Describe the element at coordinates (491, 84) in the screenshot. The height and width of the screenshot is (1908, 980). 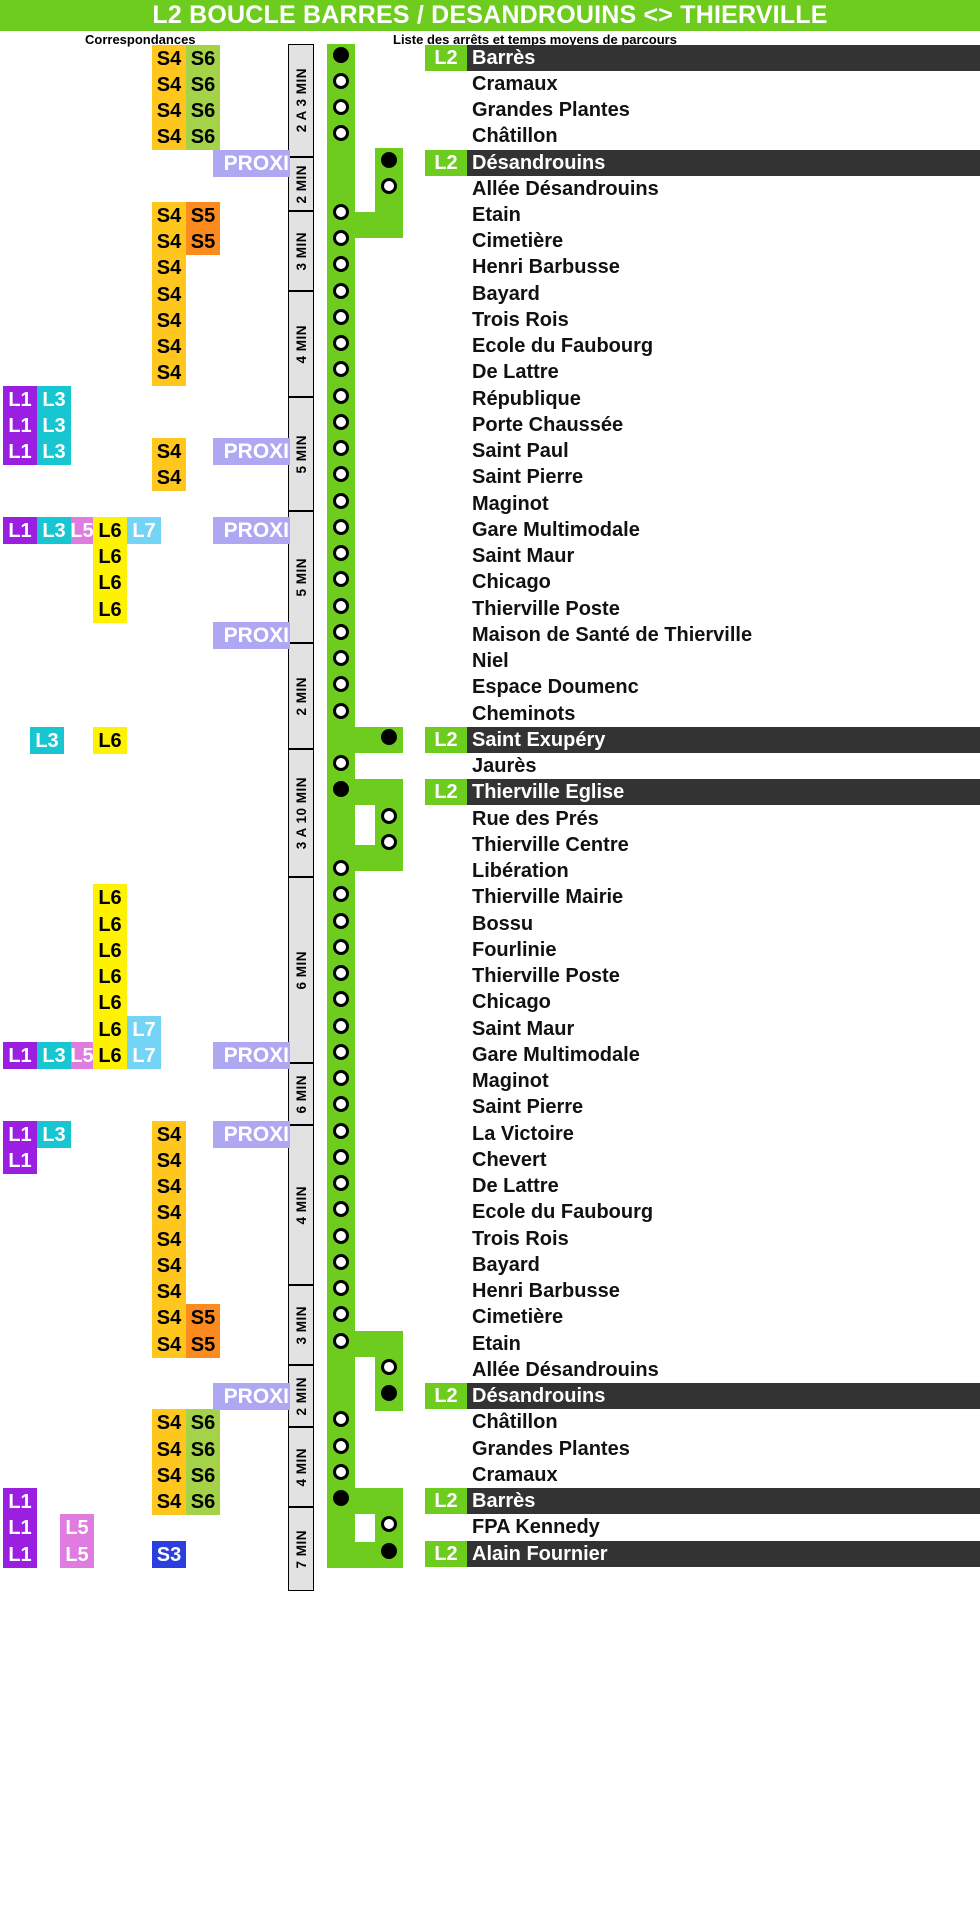
I see `stop-row: Cramaux` at that location.